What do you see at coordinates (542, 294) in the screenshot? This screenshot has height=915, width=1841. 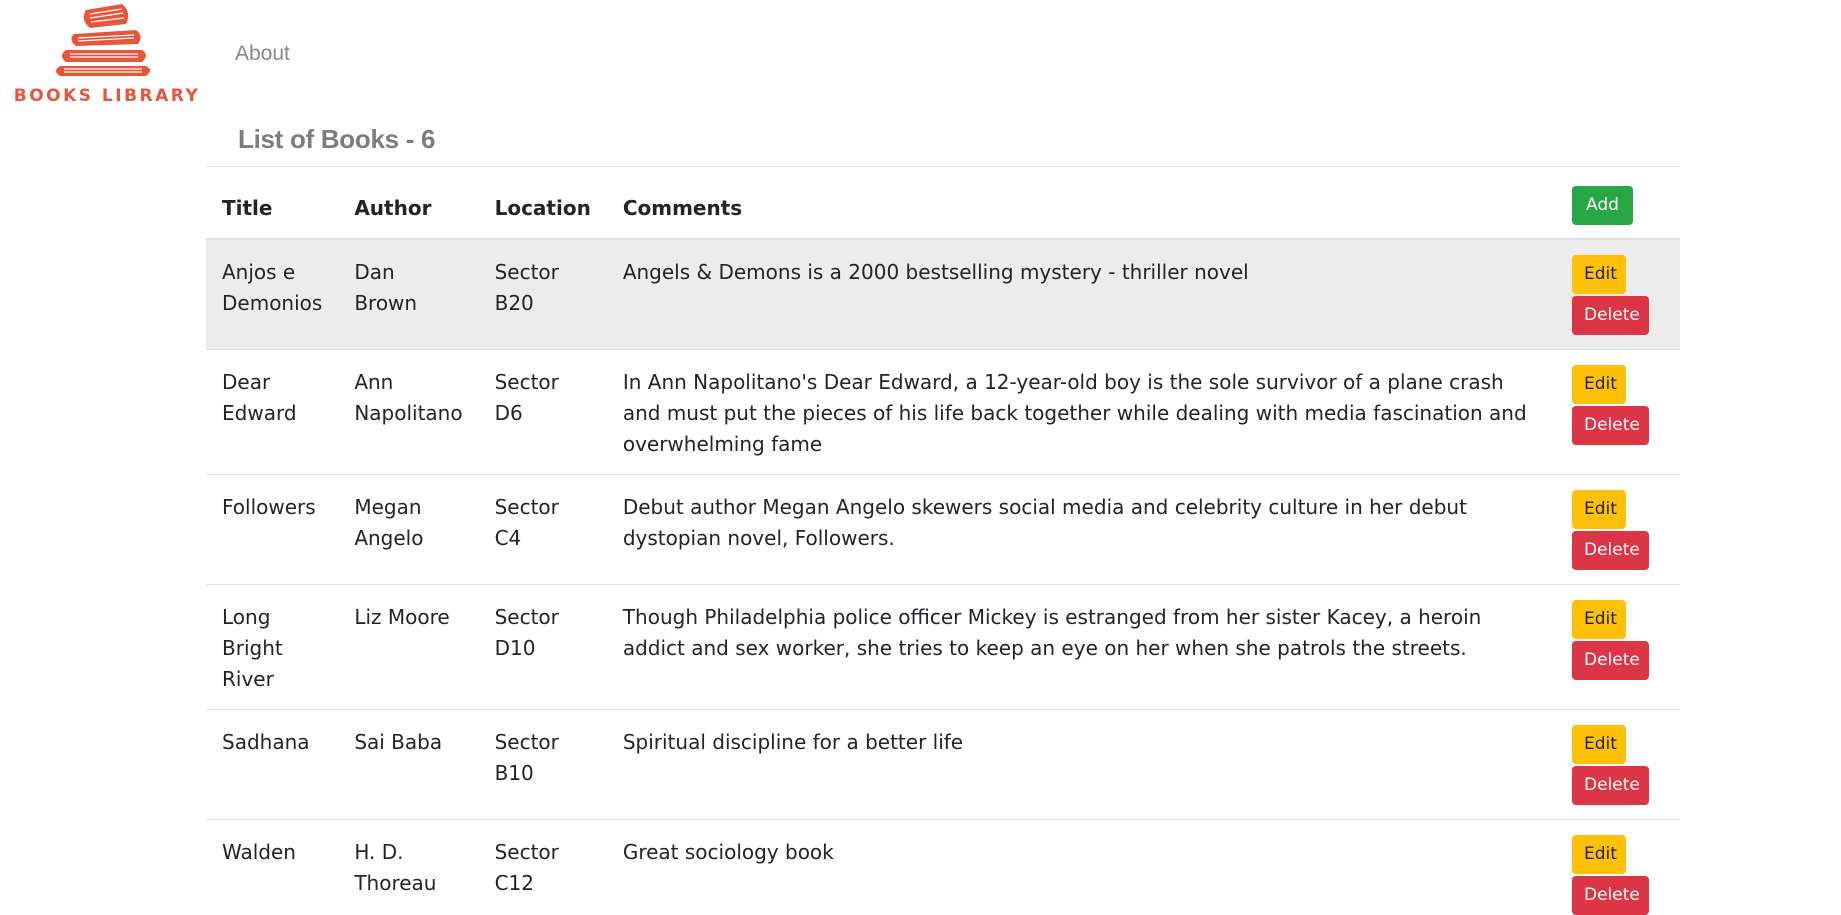 I see `book-location: Sector B20` at bounding box center [542, 294].